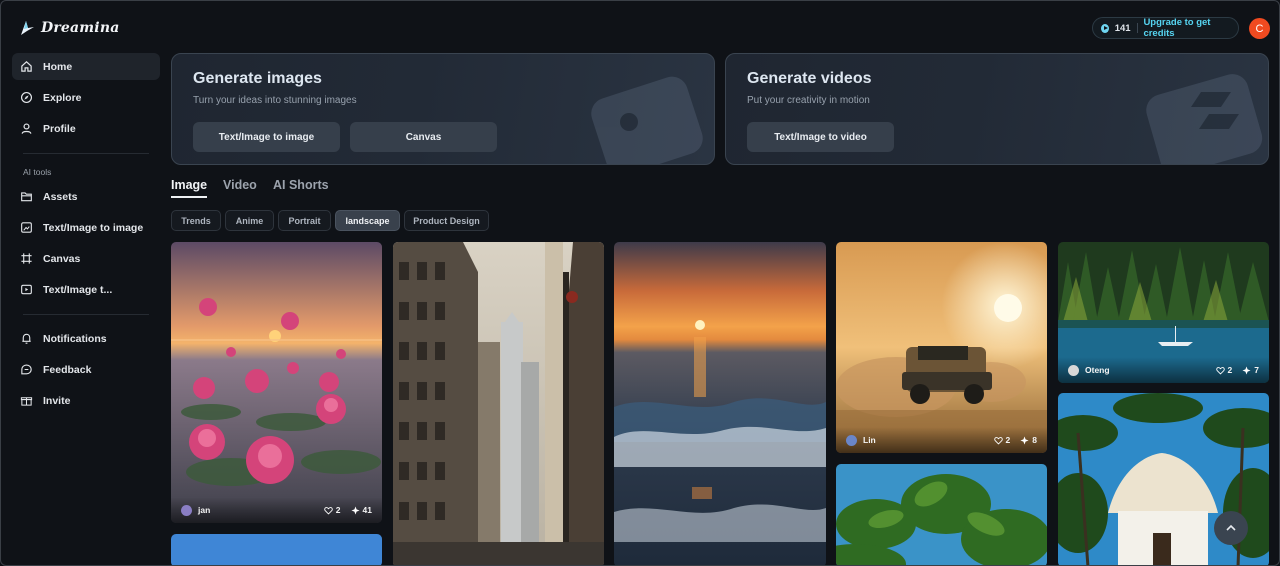  I want to click on sidebar-item-label: Invite, so click(57, 400).